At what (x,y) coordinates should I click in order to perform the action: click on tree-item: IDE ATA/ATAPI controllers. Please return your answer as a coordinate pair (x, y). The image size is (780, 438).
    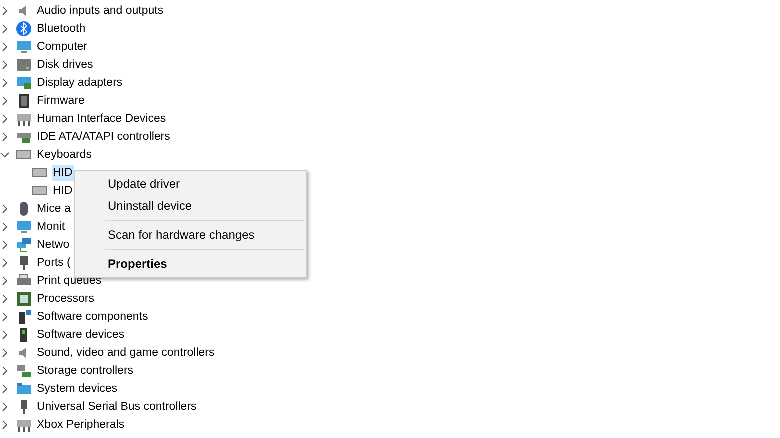
    Looking at the image, I should click on (104, 137).